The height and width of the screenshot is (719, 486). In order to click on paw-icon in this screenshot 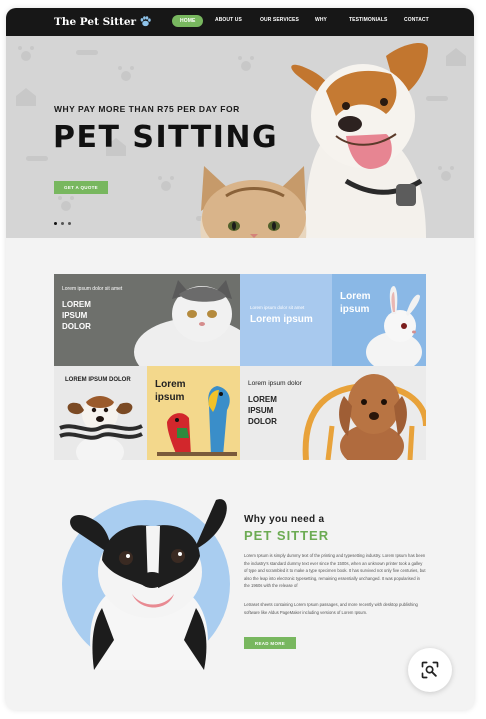, I will do `click(145, 21)`.